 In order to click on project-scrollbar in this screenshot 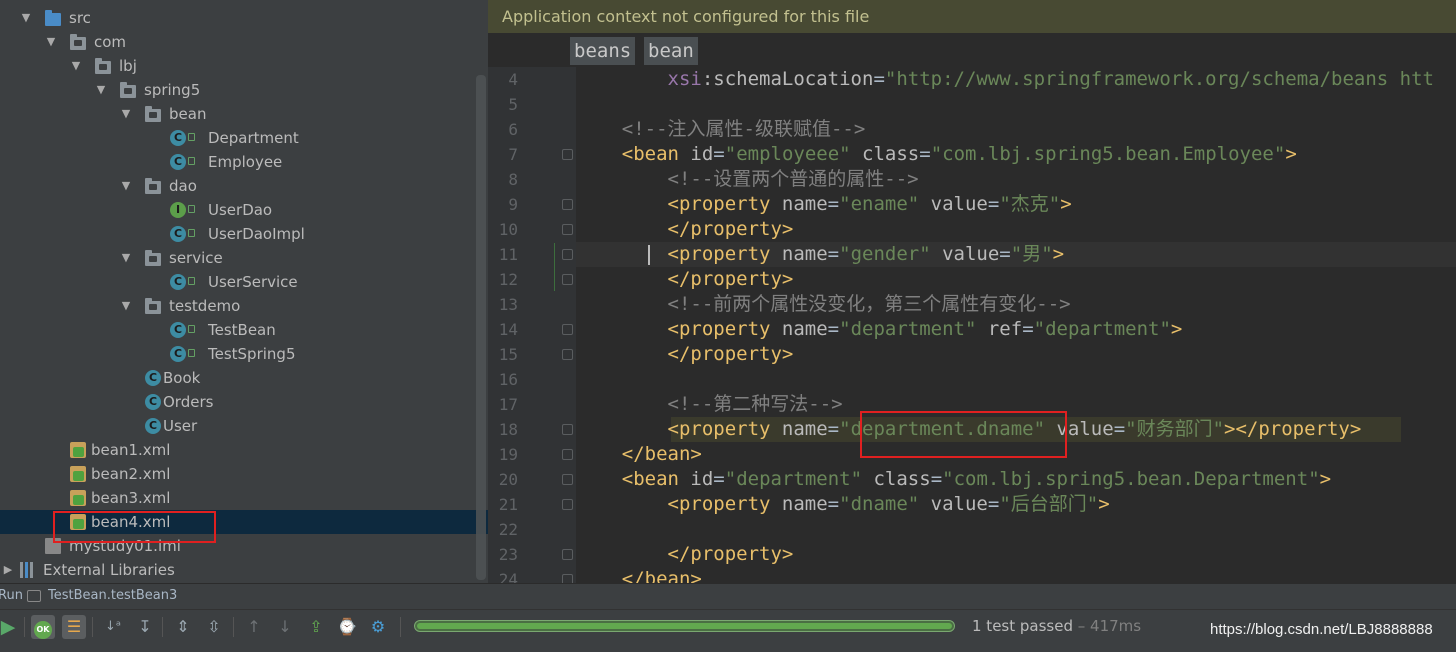, I will do `click(481, 327)`.